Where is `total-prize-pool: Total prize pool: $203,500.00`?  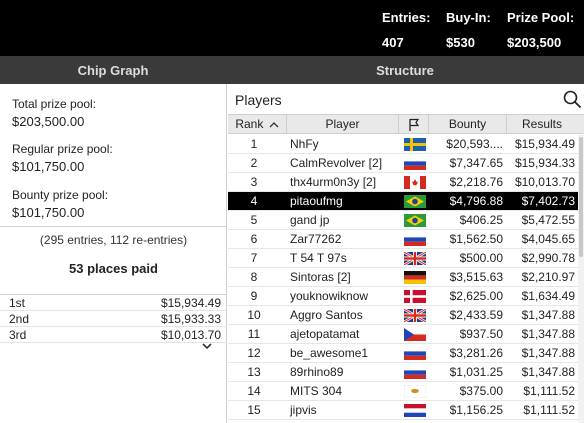 total-prize-pool: Total prize pool: $203,500.00 is located at coordinates (54, 113).